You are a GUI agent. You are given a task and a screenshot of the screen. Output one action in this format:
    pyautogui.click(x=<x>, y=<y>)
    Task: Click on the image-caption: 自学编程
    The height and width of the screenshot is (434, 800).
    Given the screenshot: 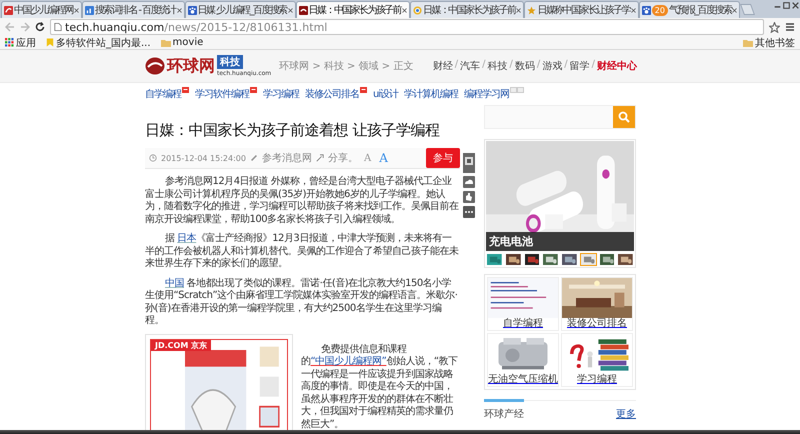 What is the action you would take?
    pyautogui.click(x=523, y=324)
    